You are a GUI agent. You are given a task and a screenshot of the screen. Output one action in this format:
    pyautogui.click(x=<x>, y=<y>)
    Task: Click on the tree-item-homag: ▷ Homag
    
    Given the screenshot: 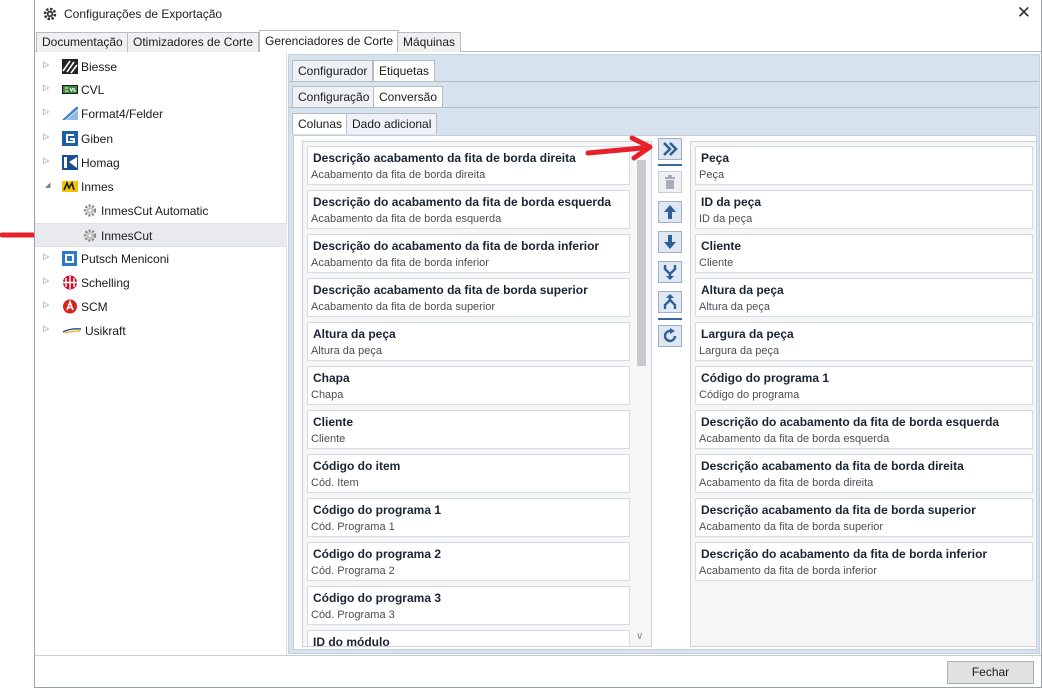 What is the action you would take?
    pyautogui.click(x=161, y=163)
    